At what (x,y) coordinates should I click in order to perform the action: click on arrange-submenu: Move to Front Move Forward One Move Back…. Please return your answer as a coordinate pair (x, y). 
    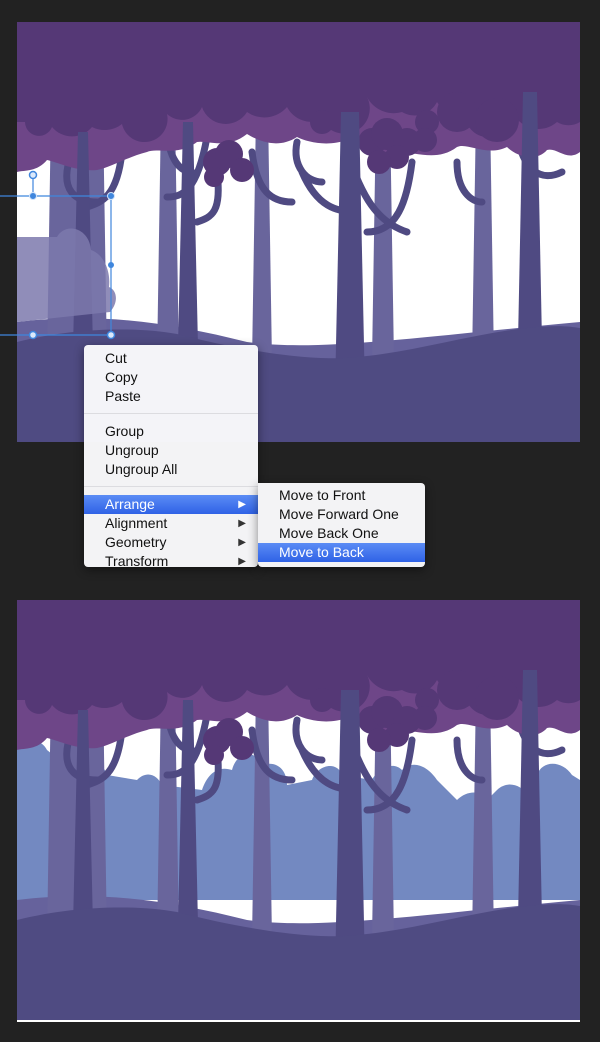
    Looking at the image, I should click on (341, 525).